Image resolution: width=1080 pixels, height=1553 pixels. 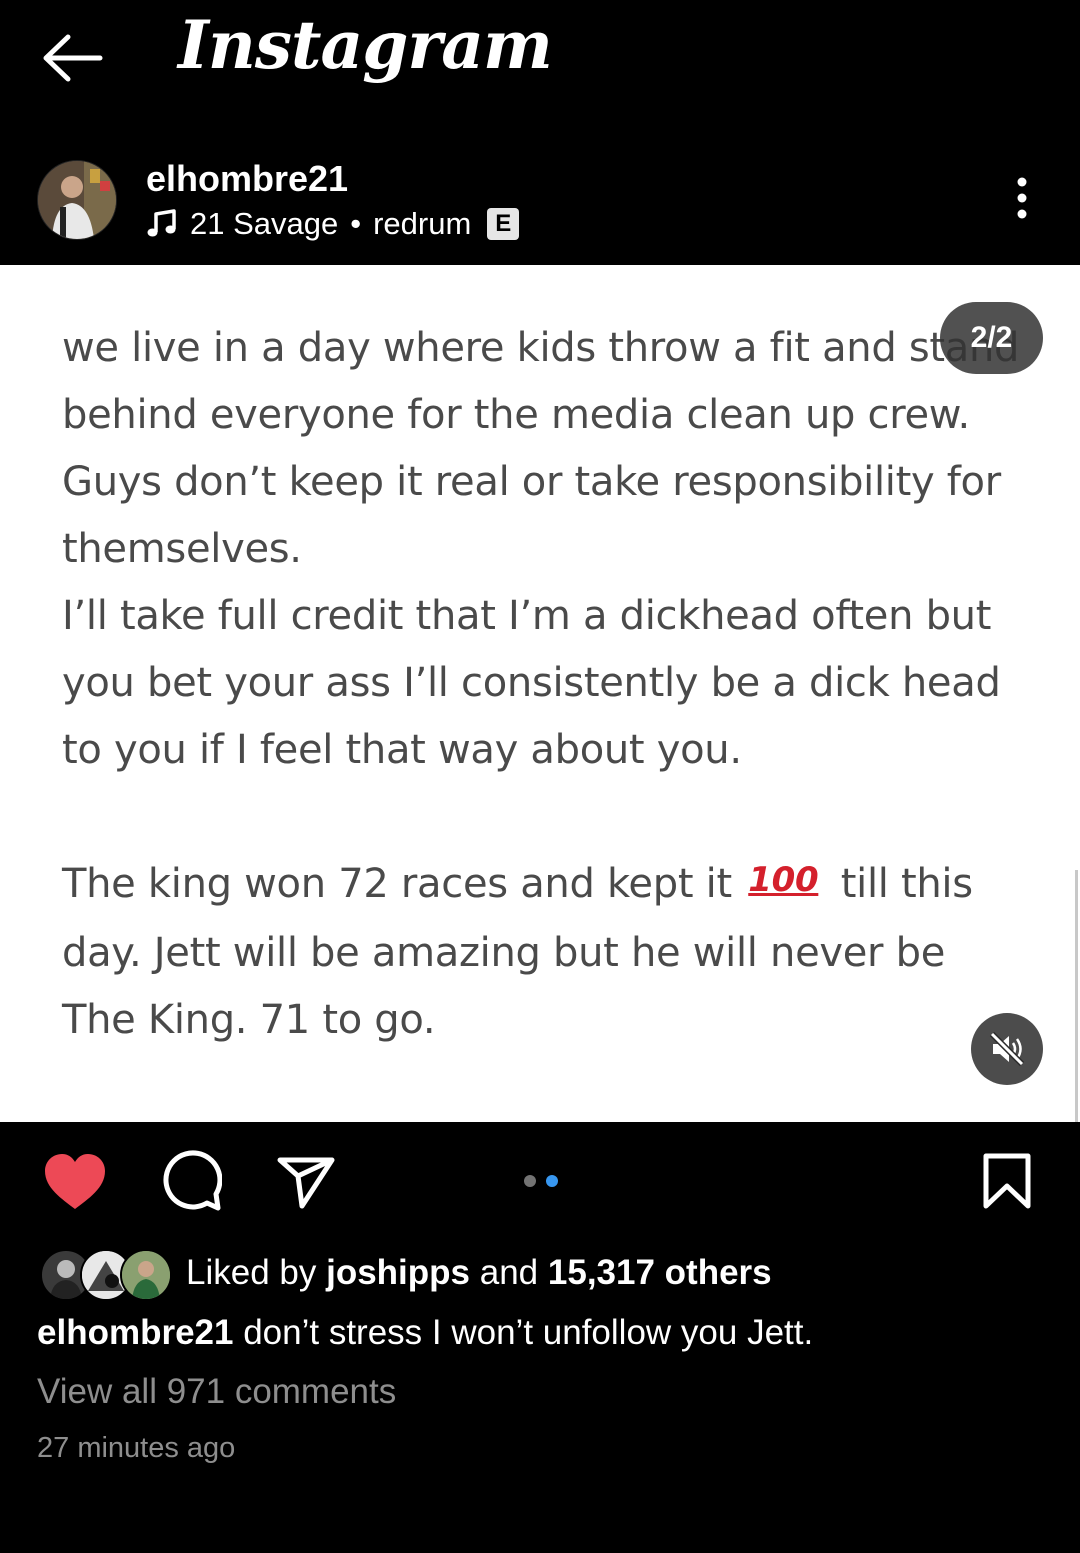 I want to click on hundred-emoji-icon: 100, so click(x=783, y=880).